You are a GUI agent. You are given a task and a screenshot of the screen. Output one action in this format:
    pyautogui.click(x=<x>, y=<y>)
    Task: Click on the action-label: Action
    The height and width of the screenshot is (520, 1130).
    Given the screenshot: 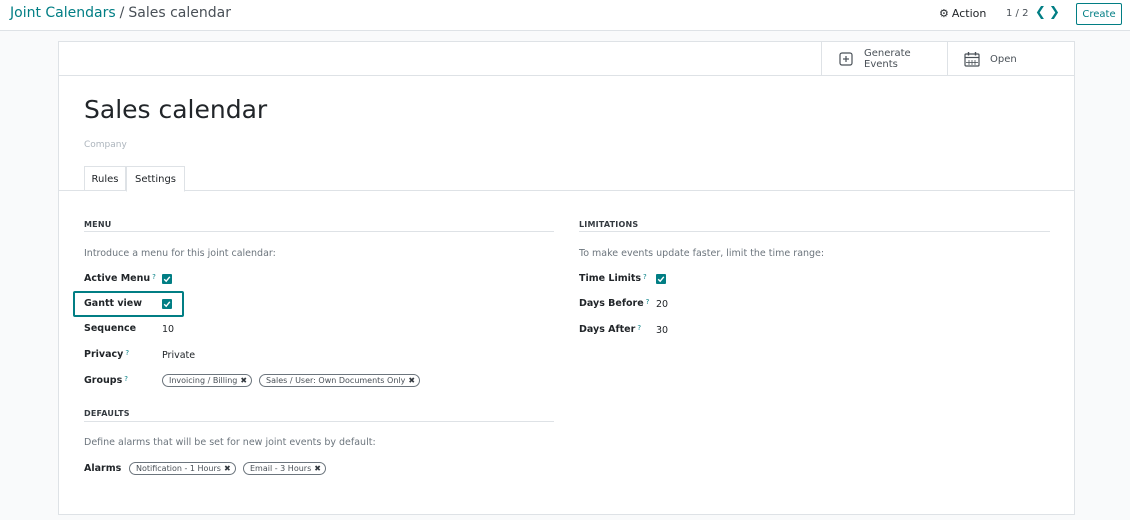 What is the action you would take?
    pyautogui.click(x=969, y=13)
    